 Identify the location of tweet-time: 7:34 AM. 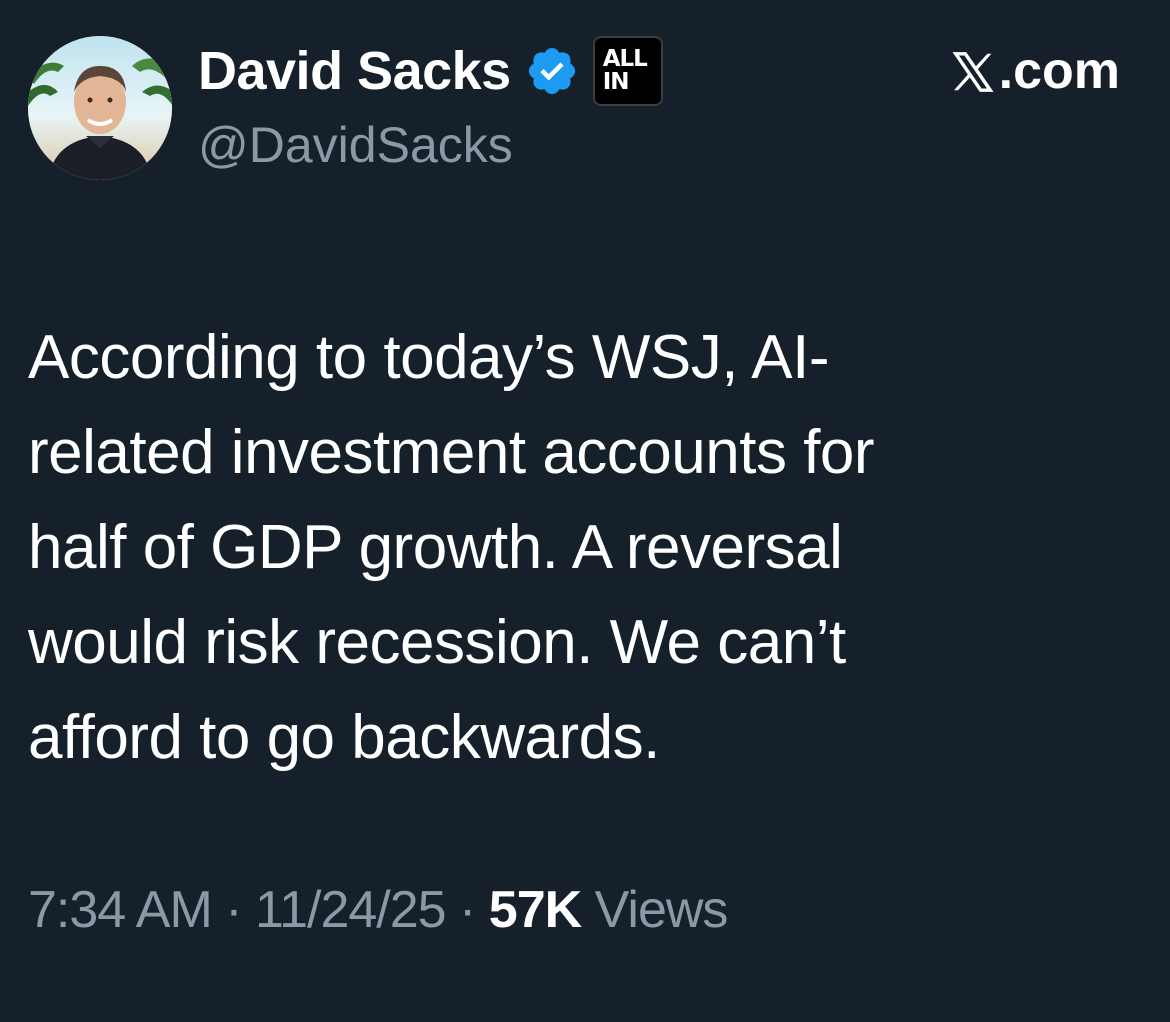
(120, 910).